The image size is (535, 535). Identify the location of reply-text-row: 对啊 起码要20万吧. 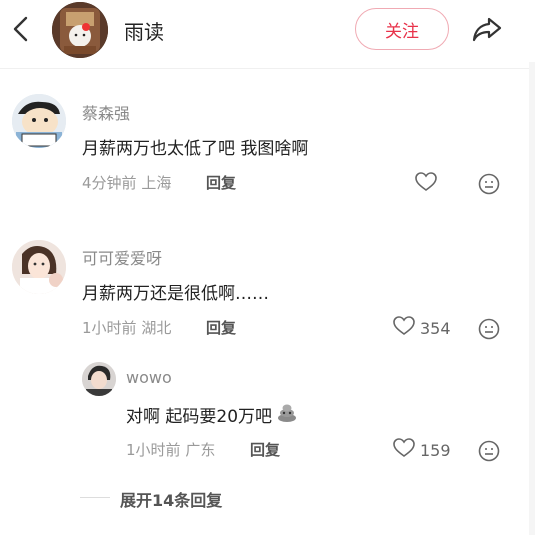
(212, 414).